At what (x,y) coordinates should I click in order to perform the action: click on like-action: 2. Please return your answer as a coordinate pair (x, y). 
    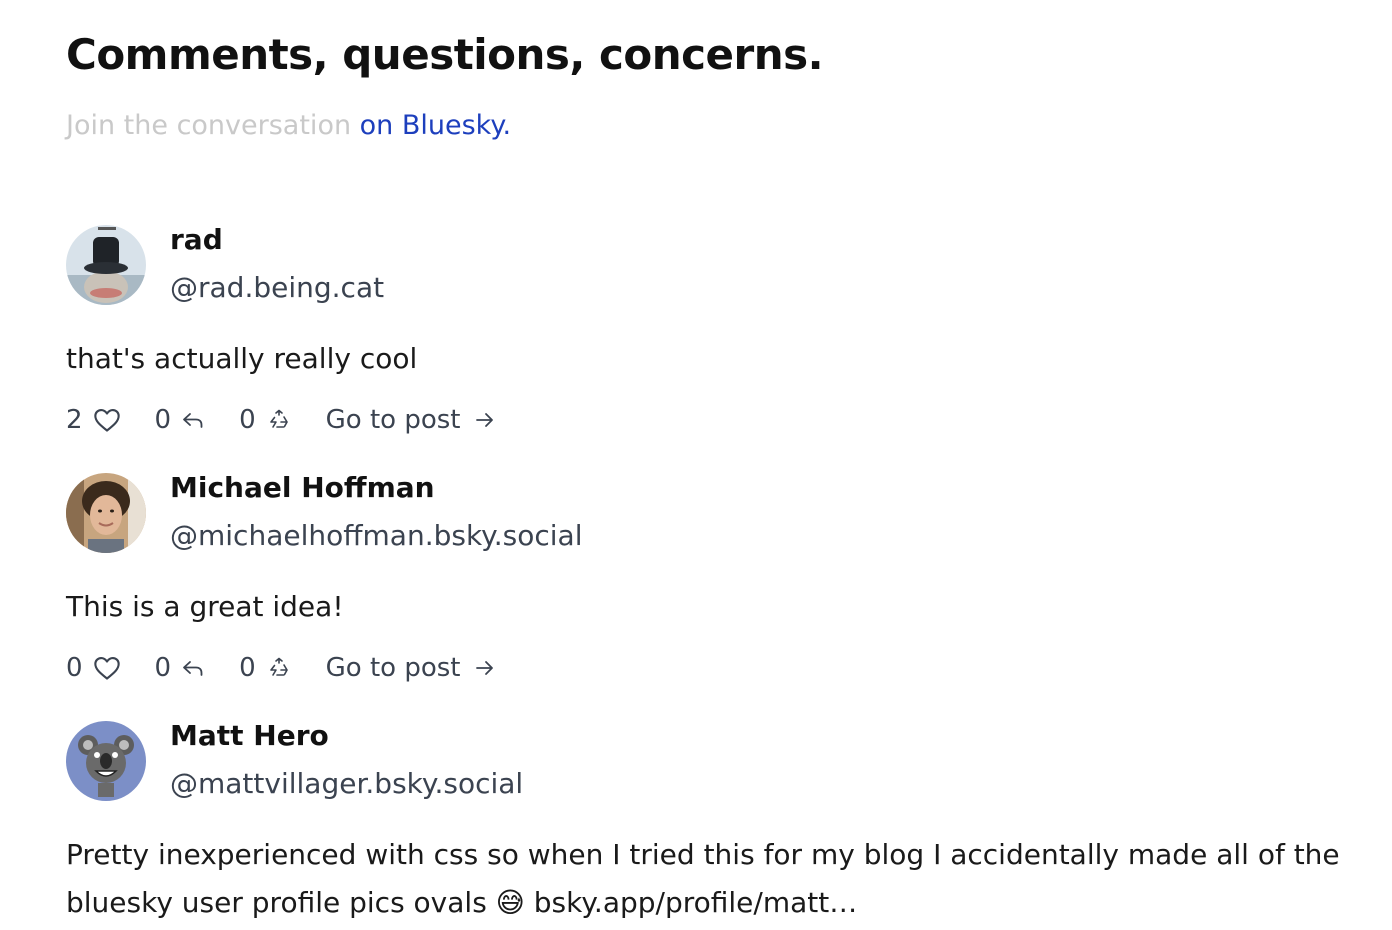
    Looking at the image, I should click on (93, 420).